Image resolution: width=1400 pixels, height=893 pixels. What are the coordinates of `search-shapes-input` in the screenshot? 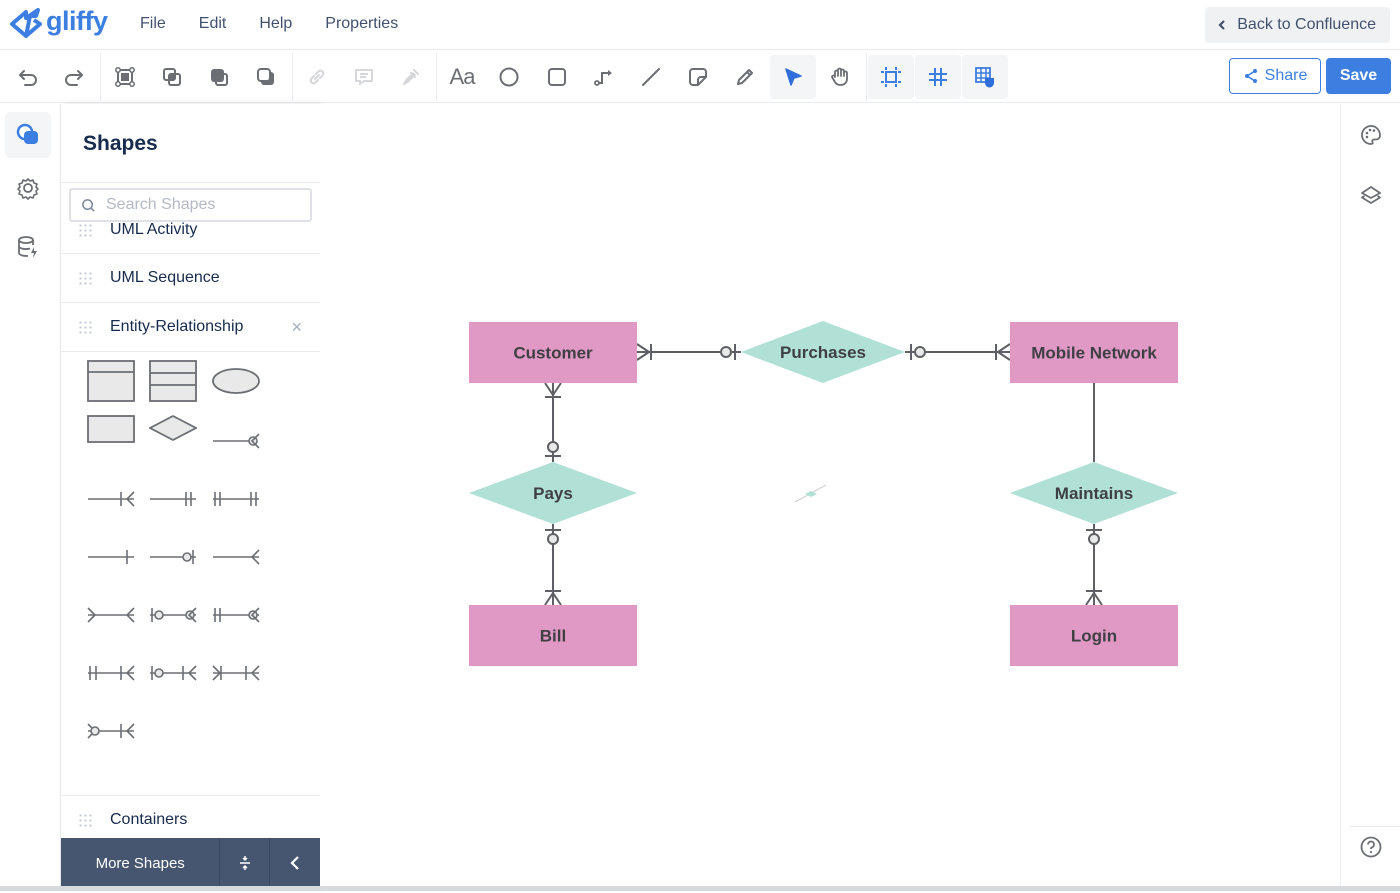 It's located at (201, 205).